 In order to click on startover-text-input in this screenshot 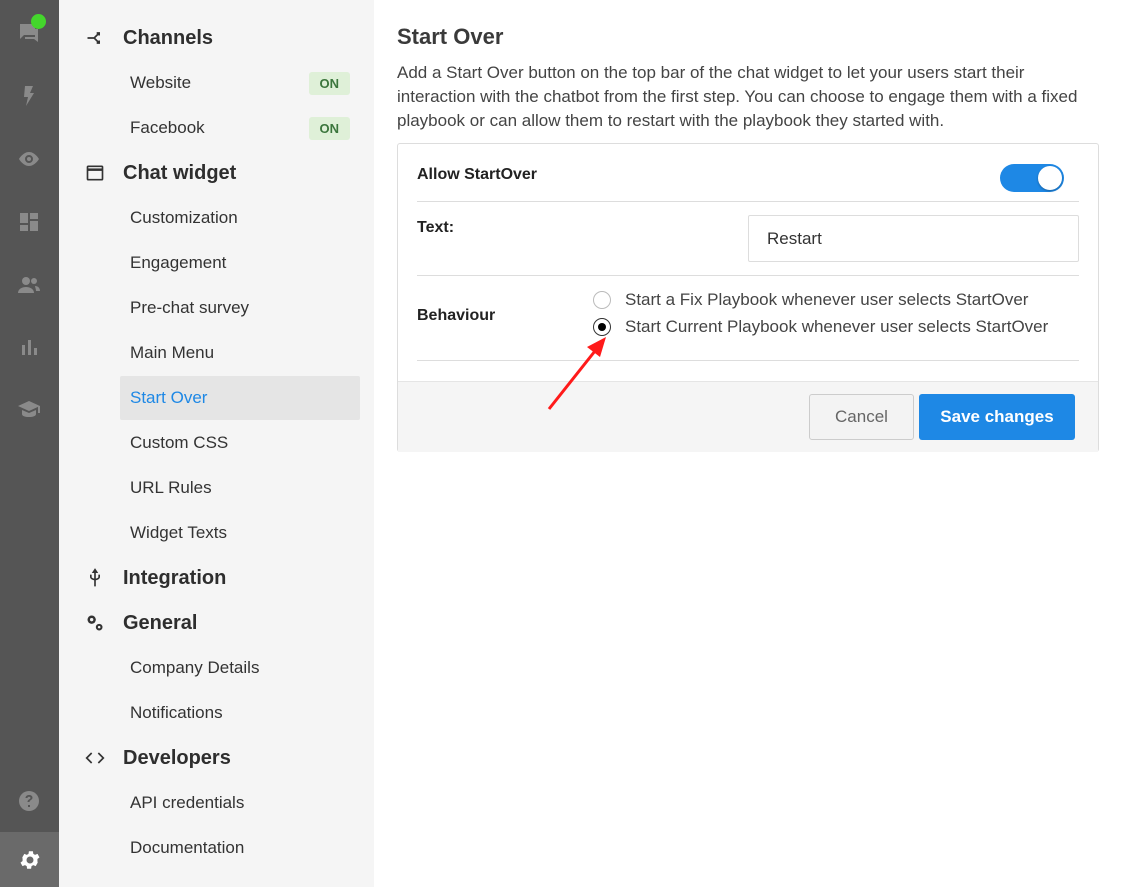, I will do `click(913, 238)`.